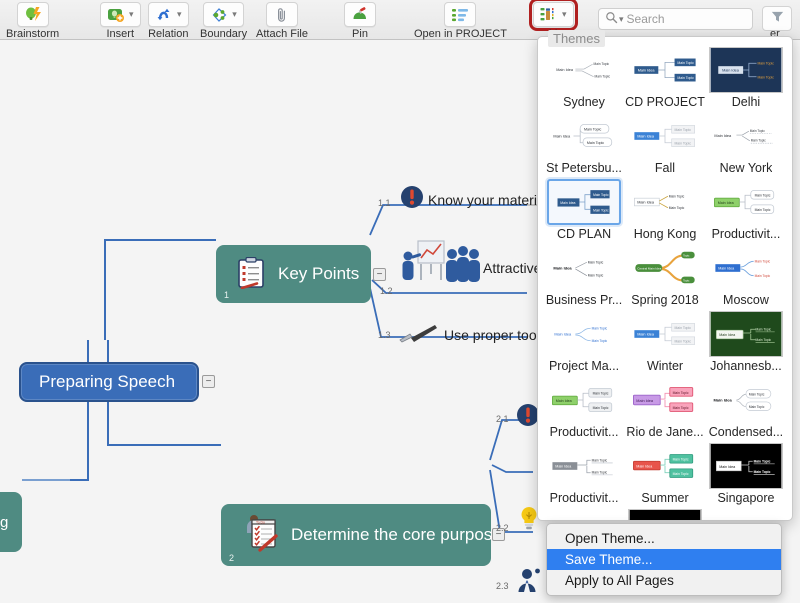 The image size is (800, 603). I want to click on attach-file-button, so click(281, 14).